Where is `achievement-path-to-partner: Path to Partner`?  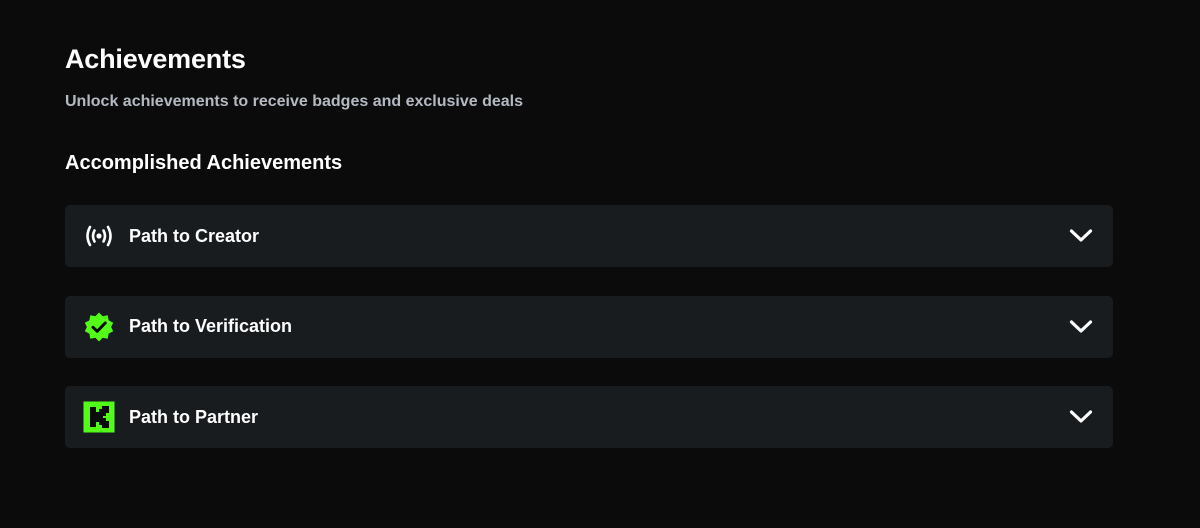
achievement-path-to-partner: Path to Partner is located at coordinates (589, 417).